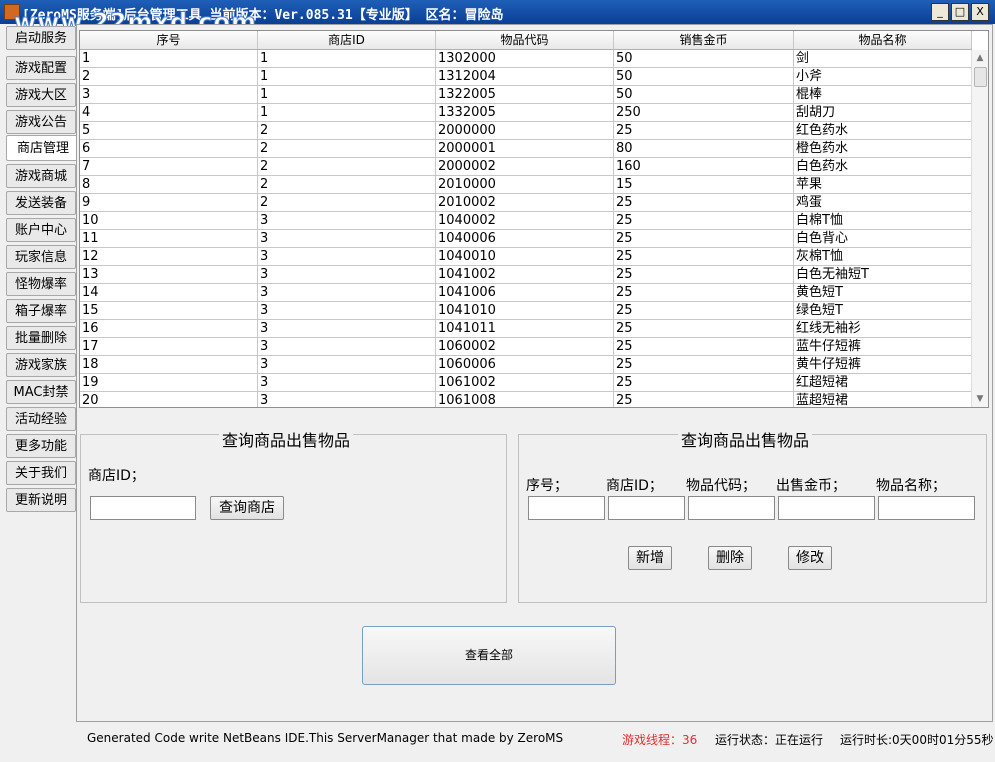  What do you see at coordinates (883, 311) in the screenshot?
I see `cell-item-name: 绿色短T` at bounding box center [883, 311].